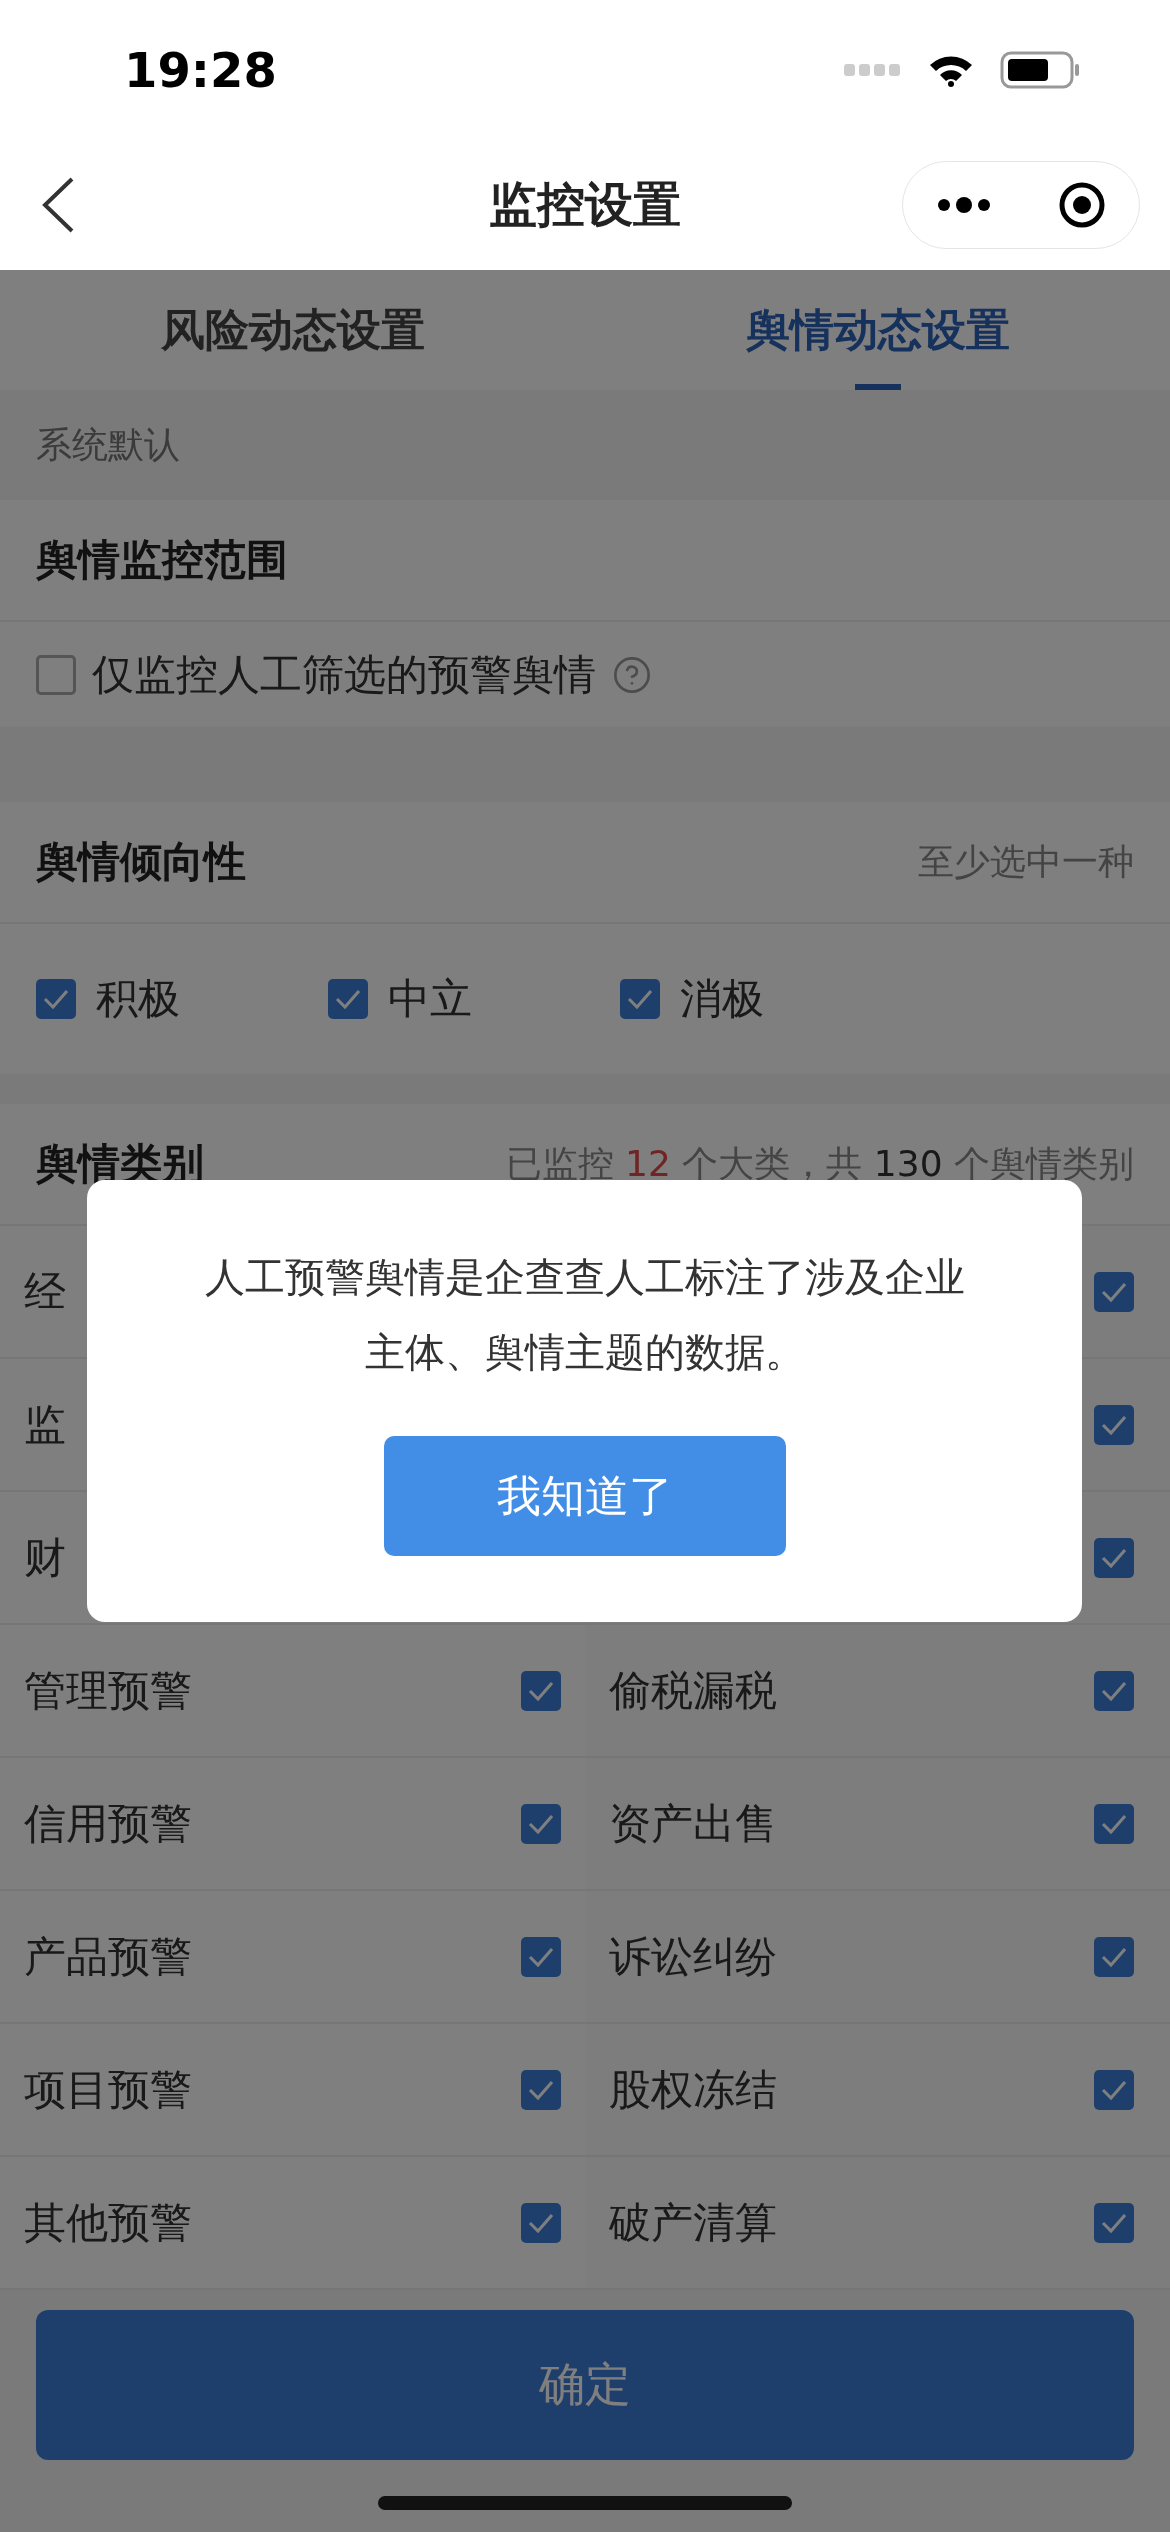 The width and height of the screenshot is (1170, 2532). Describe the element at coordinates (162, 560) in the screenshot. I see `section-title: 舆情监控范围` at that location.